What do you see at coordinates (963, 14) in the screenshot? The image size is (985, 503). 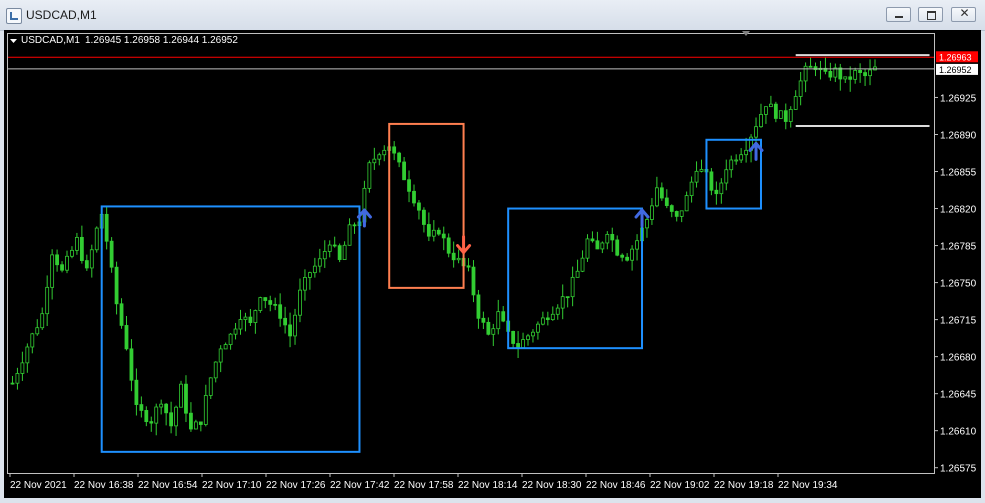 I see `close-button: ✕` at bounding box center [963, 14].